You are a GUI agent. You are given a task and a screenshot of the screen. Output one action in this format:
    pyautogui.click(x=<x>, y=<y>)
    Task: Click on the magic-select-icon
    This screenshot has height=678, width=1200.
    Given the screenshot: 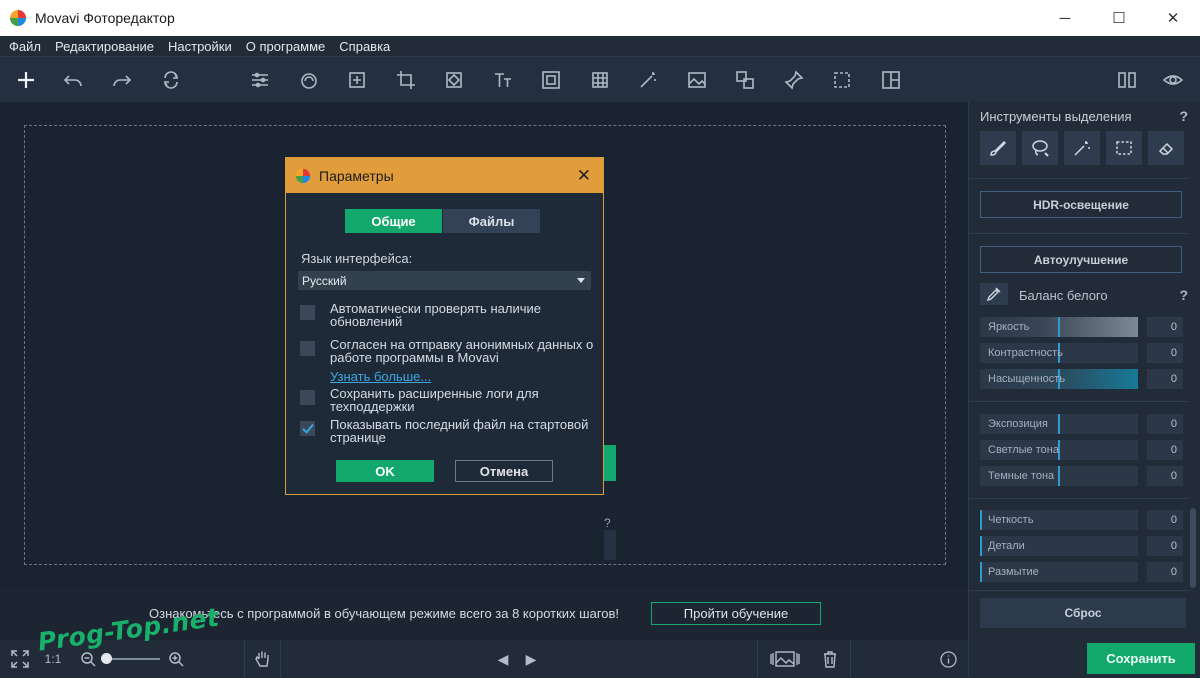 What is the action you would take?
    pyautogui.click(x=1082, y=148)
    